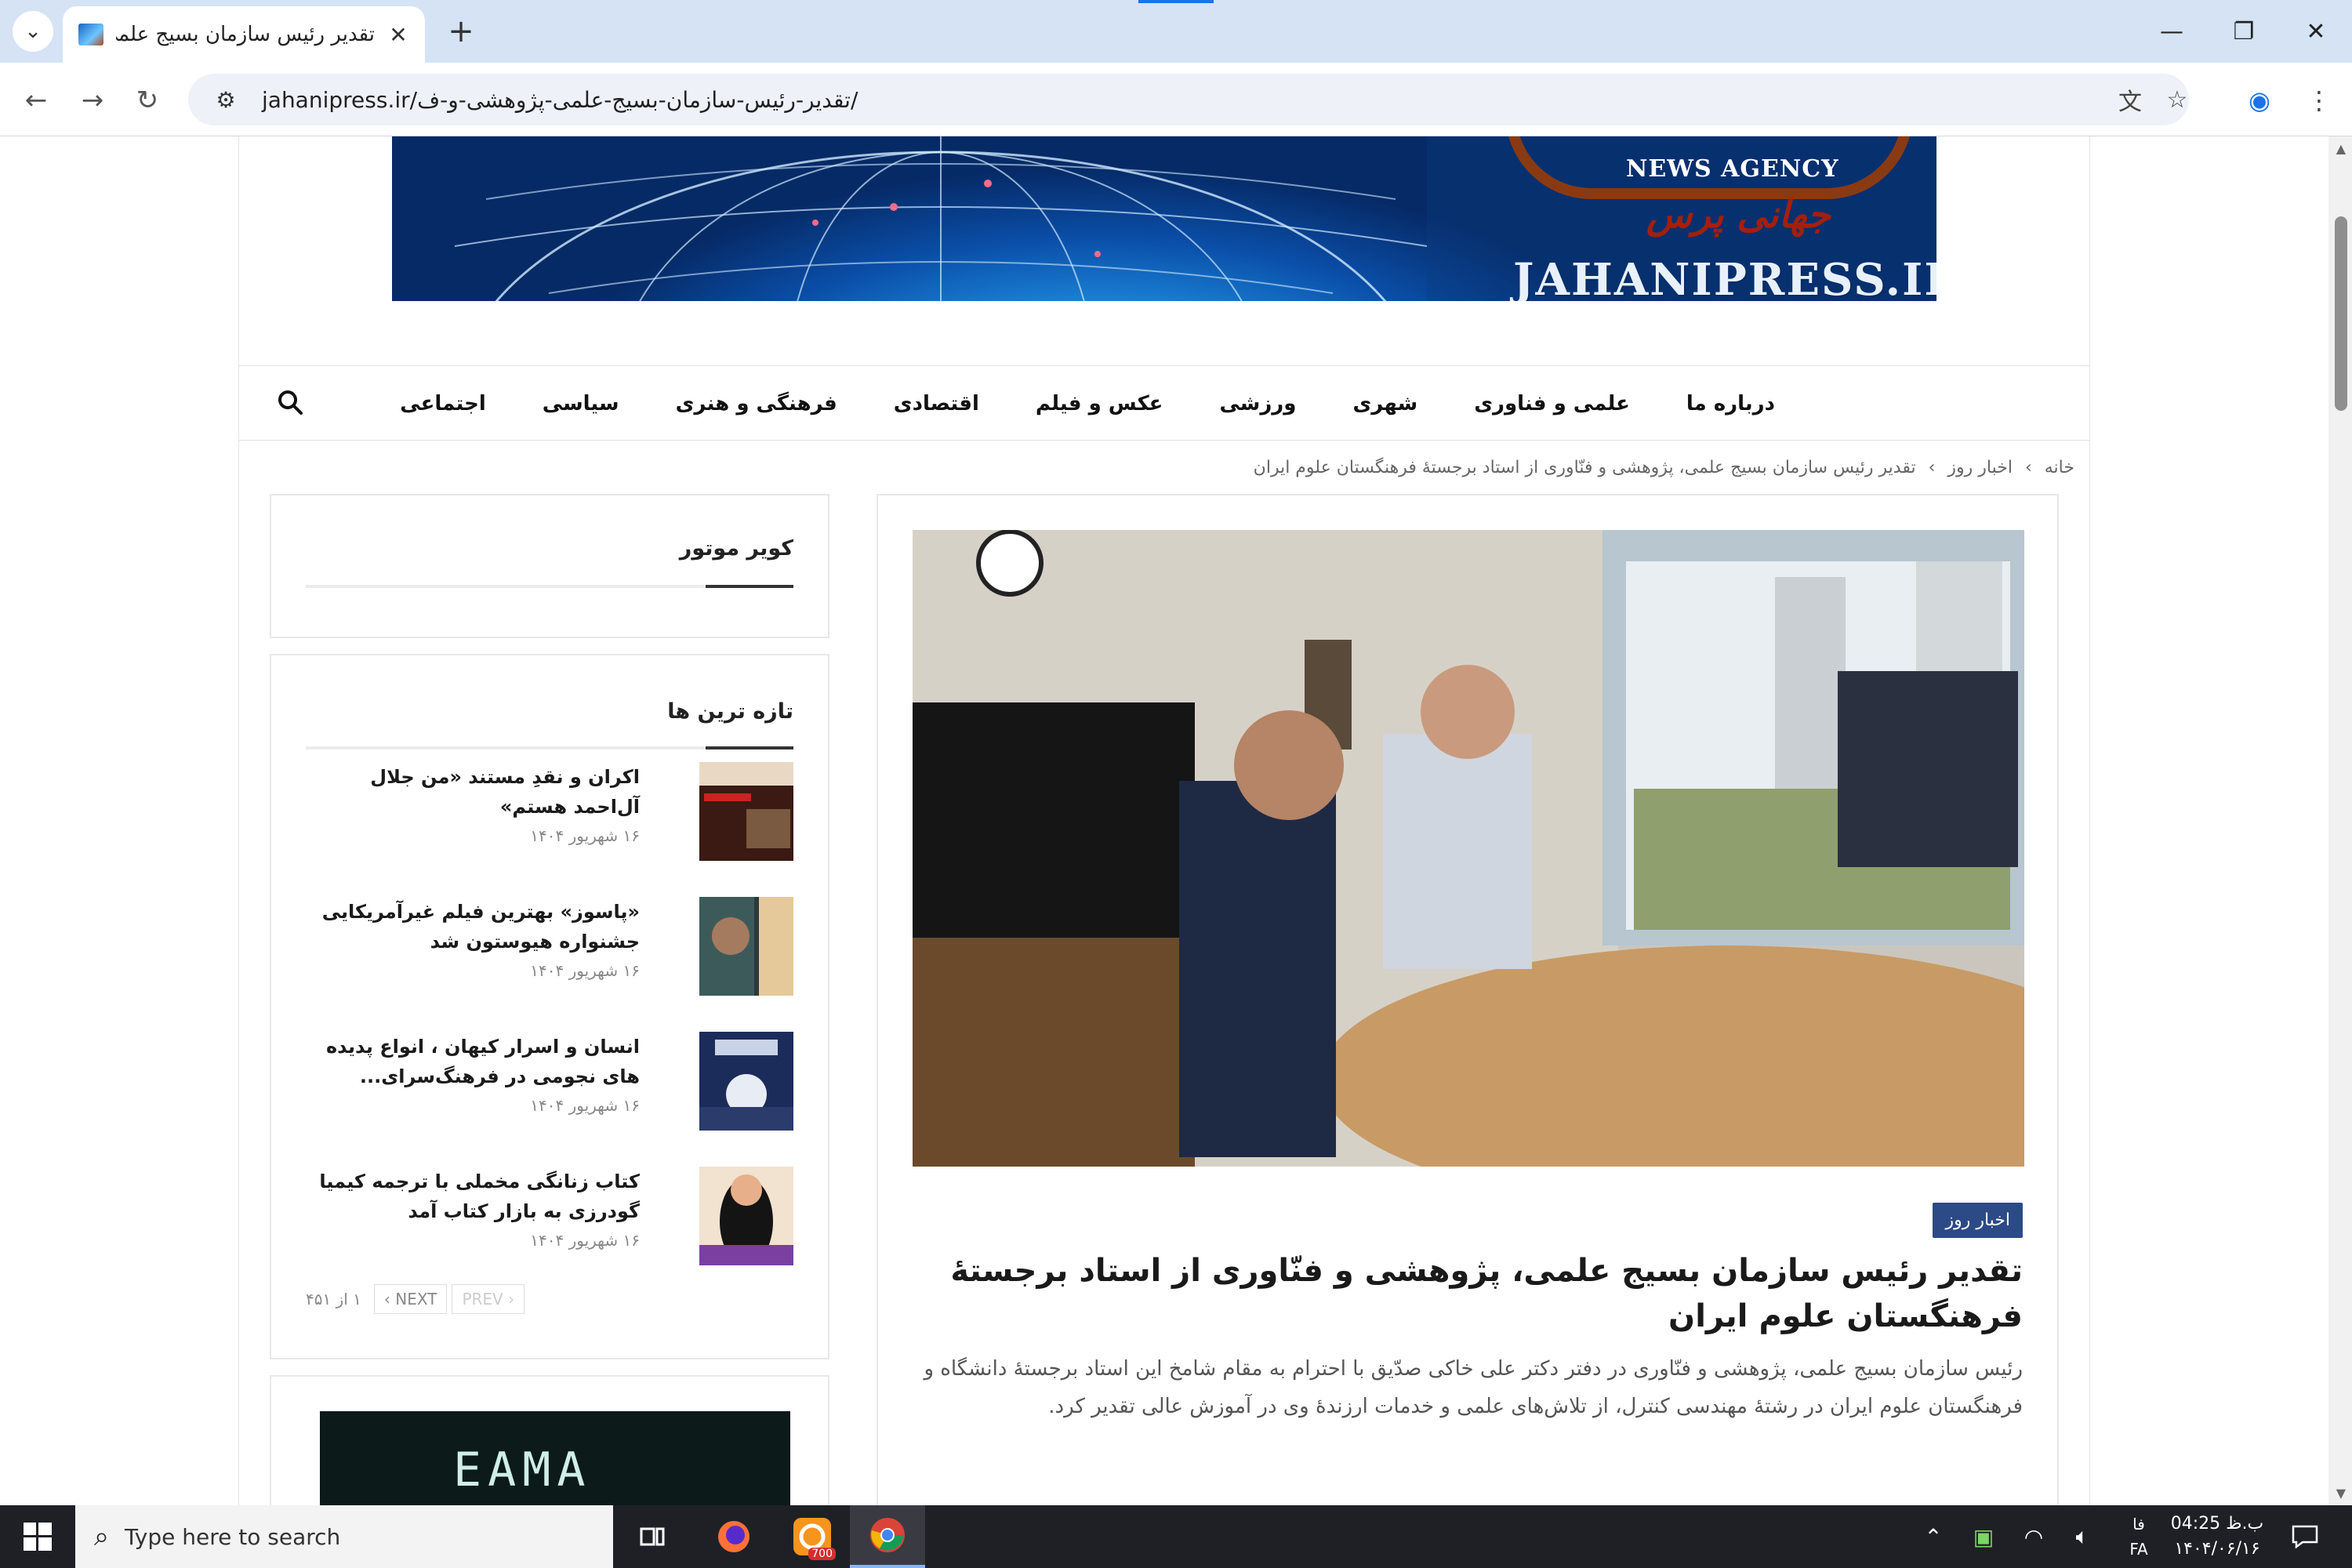 This screenshot has height=1568, width=2352. I want to click on site-favicon-icon, so click(90, 34).